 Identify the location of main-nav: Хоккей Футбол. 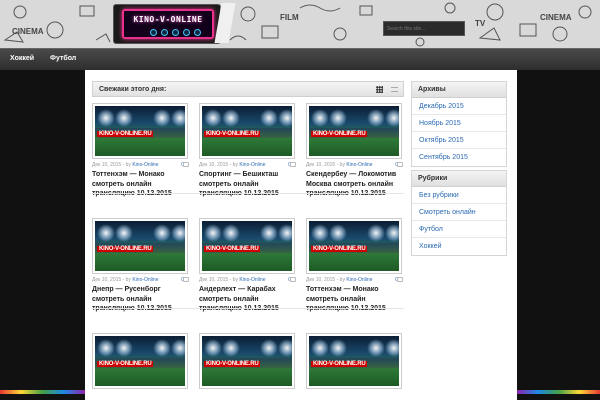
(300, 59).